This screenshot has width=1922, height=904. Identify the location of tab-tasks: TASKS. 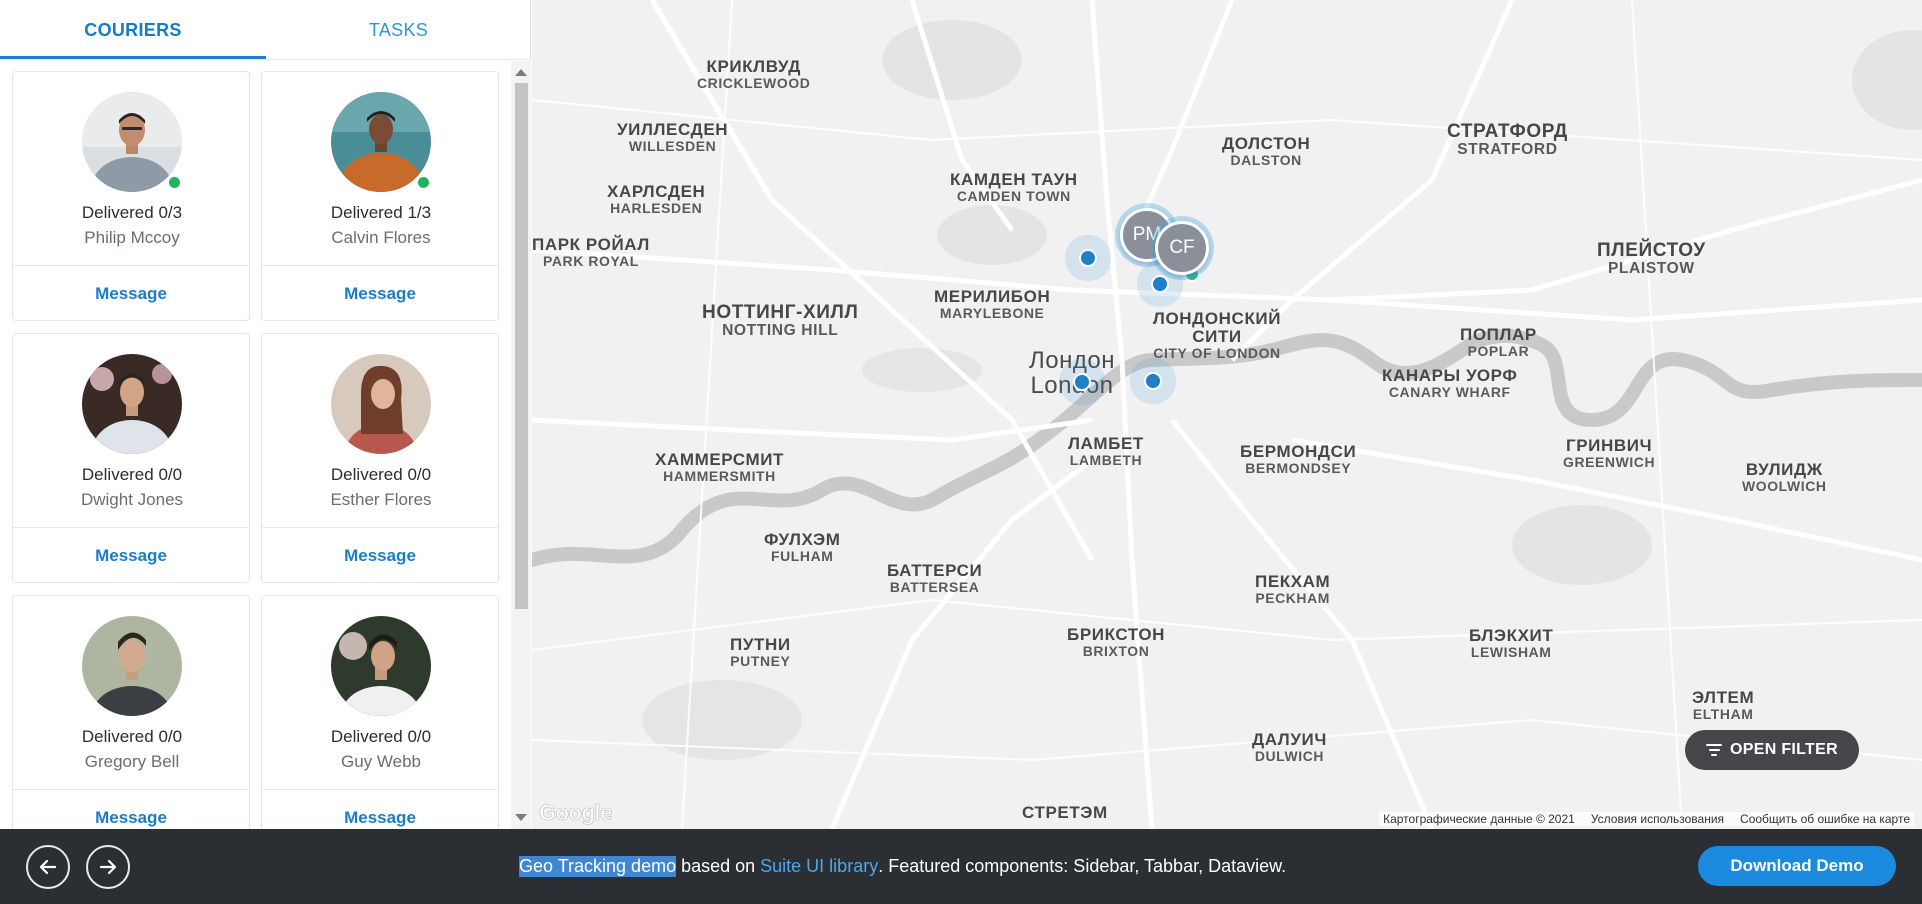
(398, 30).